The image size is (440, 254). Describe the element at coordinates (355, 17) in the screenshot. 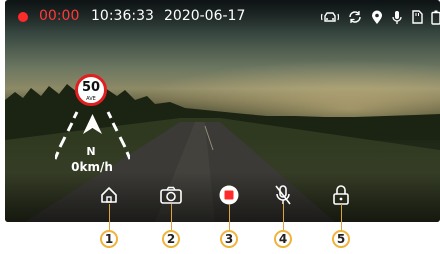

I see `loop-recording-icon` at that location.